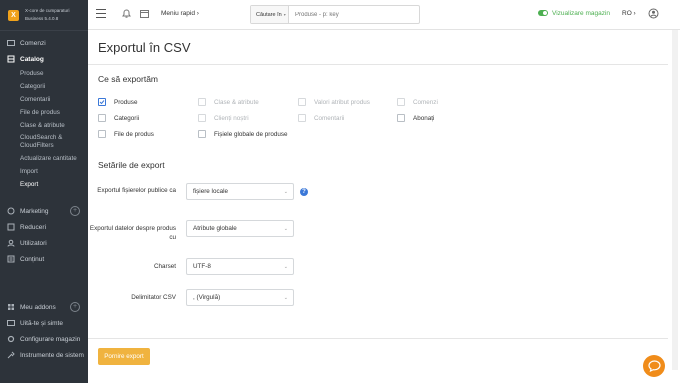 The image size is (680, 384). I want to click on sidebar-item-system-tools: Instrumente de sistem, so click(44, 355).